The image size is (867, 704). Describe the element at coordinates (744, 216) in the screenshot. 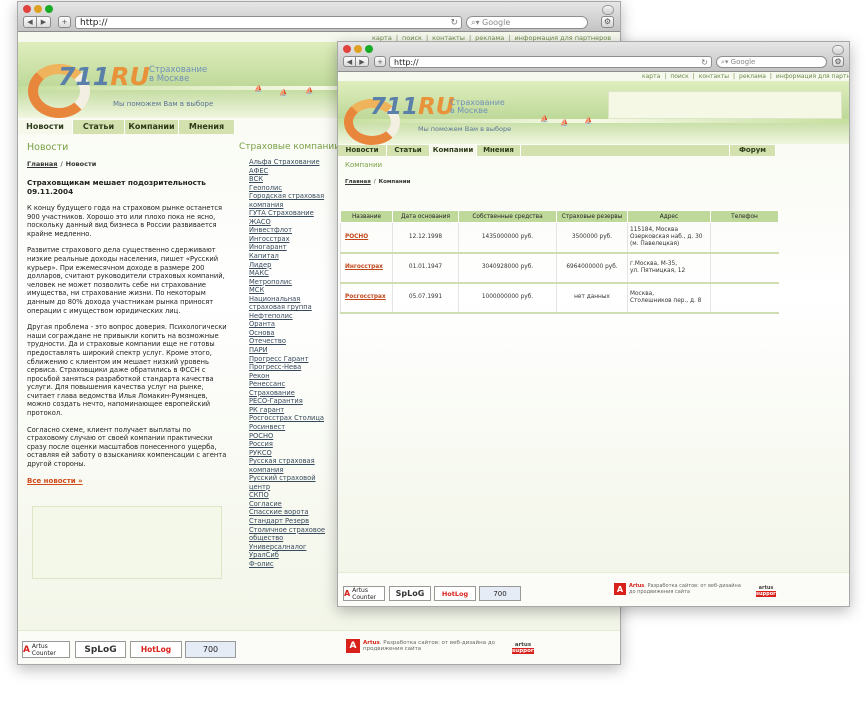

I see `column-header: Телефон` at that location.